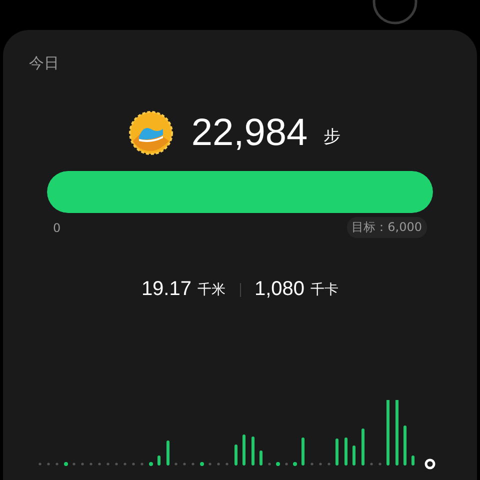 The width and height of the screenshot is (480, 480). I want to click on scale-start: 0, so click(57, 227).